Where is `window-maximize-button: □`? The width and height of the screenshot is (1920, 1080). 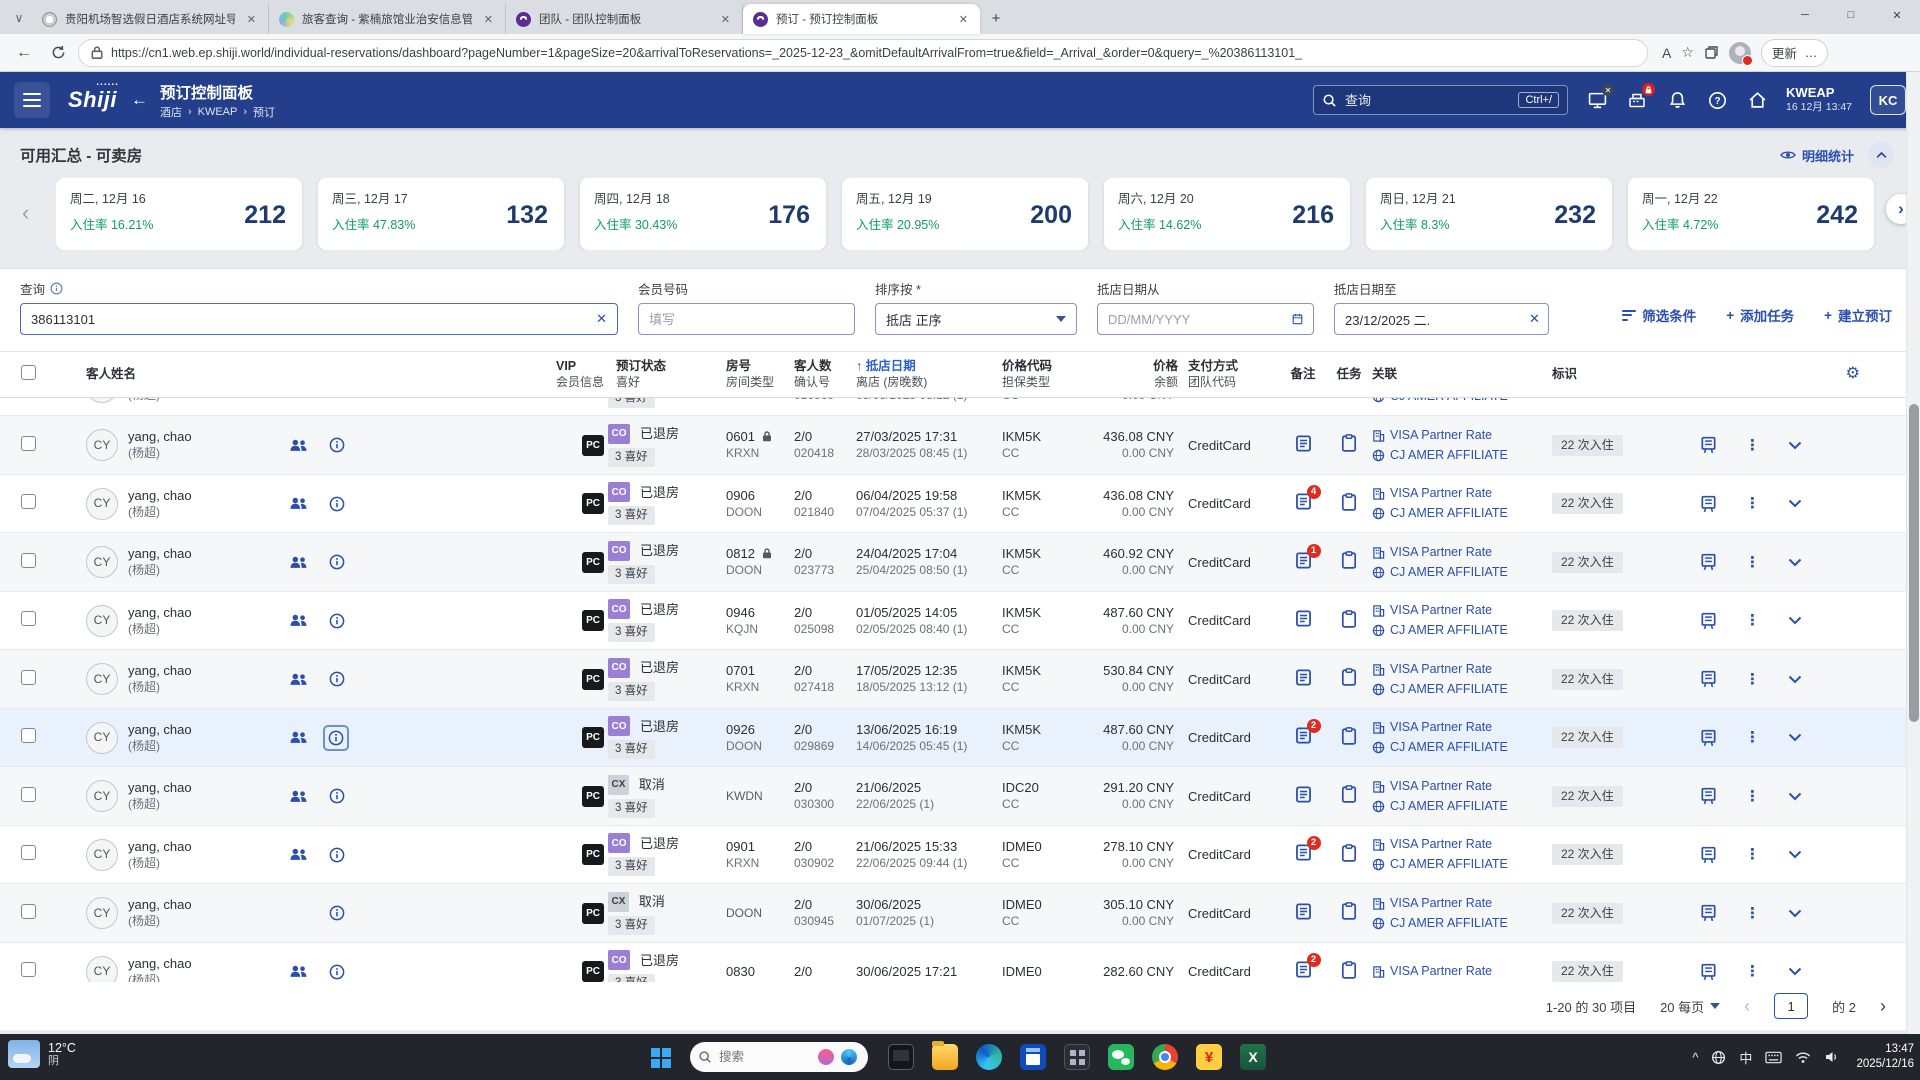
window-maximize-button: □ is located at coordinates (1851, 15).